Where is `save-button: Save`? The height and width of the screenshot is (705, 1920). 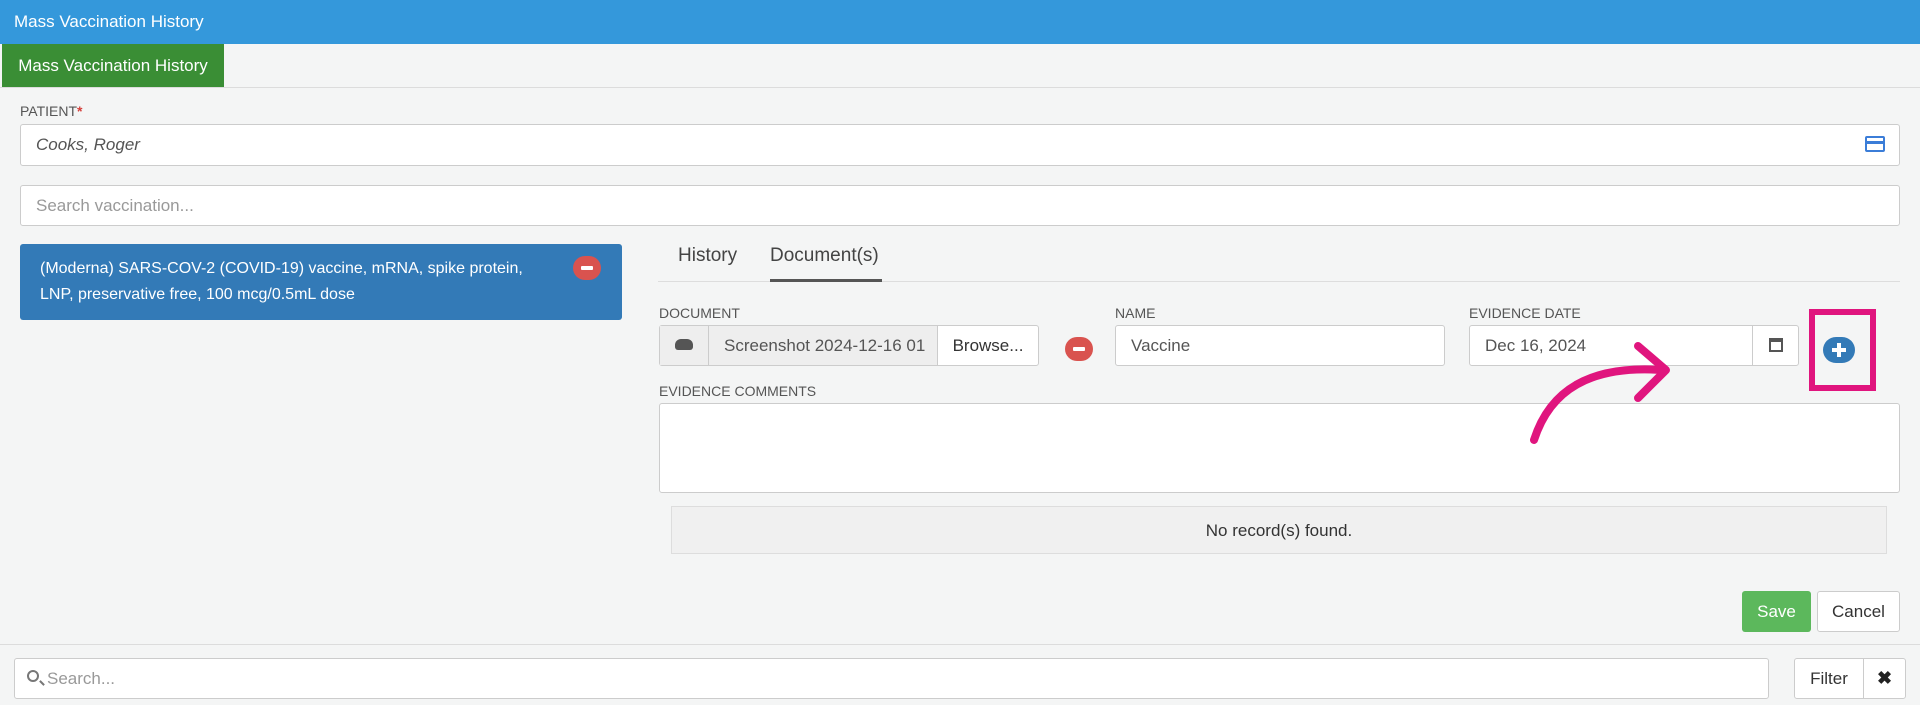 save-button: Save is located at coordinates (1776, 611).